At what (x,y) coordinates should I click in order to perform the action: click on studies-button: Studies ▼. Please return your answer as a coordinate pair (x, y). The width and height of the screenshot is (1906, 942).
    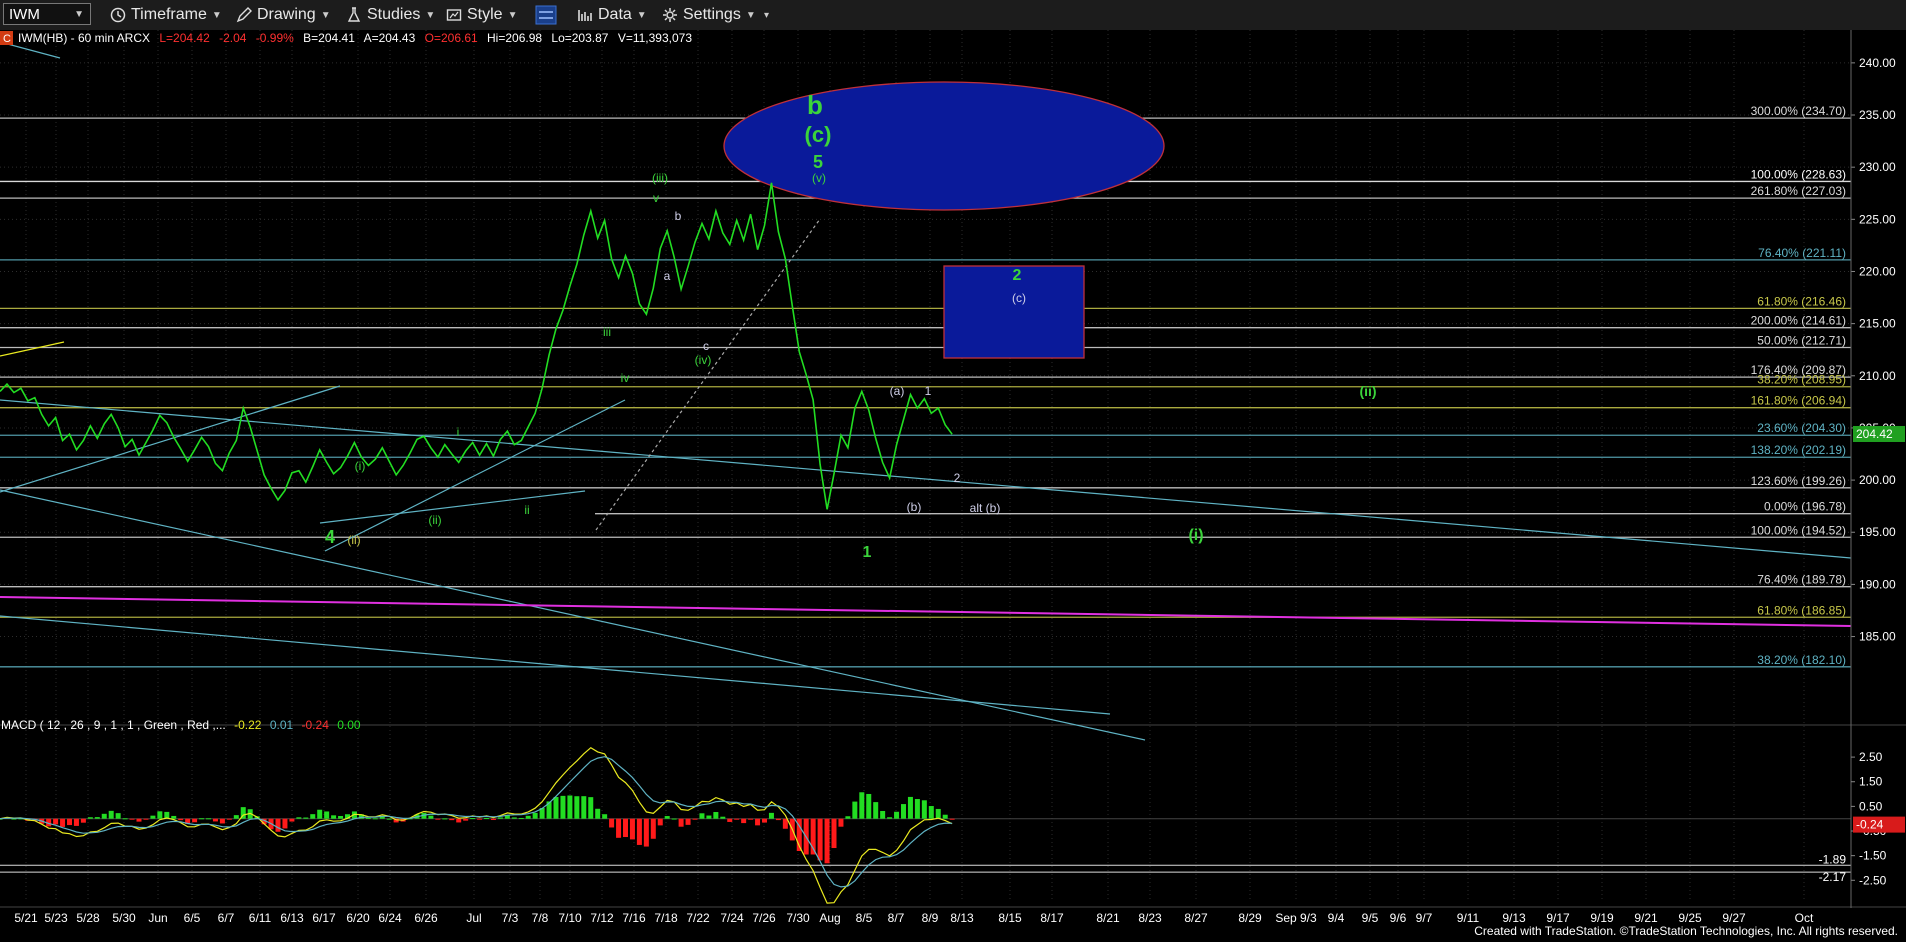
    Looking at the image, I should click on (390, 15).